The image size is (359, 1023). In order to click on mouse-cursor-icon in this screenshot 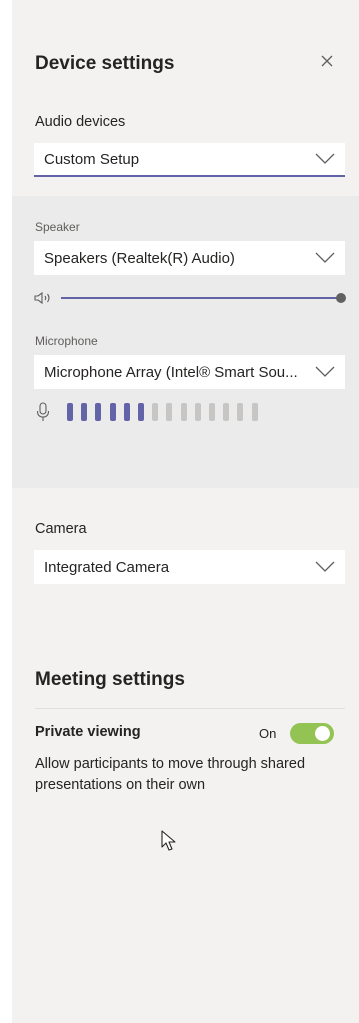, I will do `click(168, 840)`.